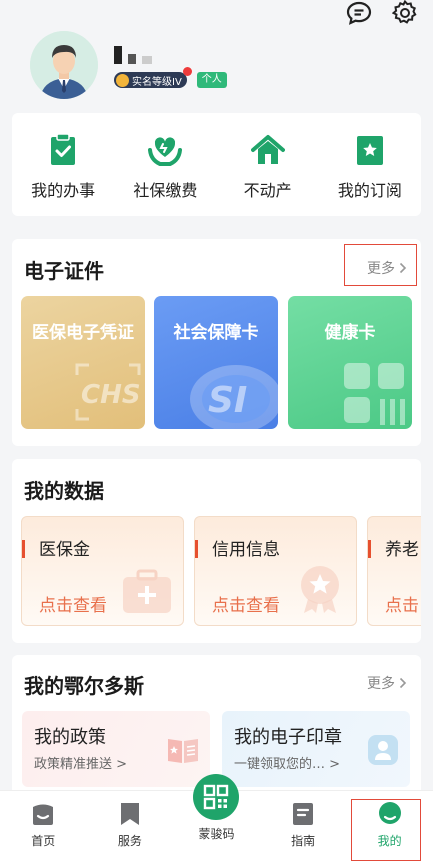 This screenshot has height=865, width=433. I want to click on bookmark-star-icon, so click(369, 150).